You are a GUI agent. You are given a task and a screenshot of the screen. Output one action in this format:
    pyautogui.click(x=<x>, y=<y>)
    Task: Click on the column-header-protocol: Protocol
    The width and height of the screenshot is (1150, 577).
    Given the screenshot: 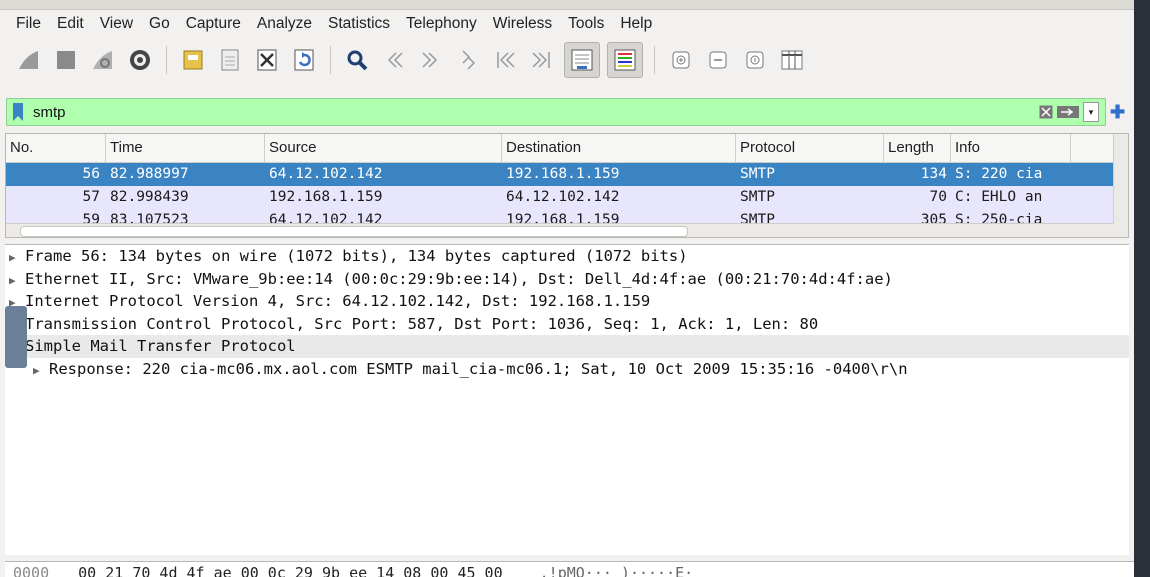 What is the action you would take?
    pyautogui.click(x=810, y=148)
    